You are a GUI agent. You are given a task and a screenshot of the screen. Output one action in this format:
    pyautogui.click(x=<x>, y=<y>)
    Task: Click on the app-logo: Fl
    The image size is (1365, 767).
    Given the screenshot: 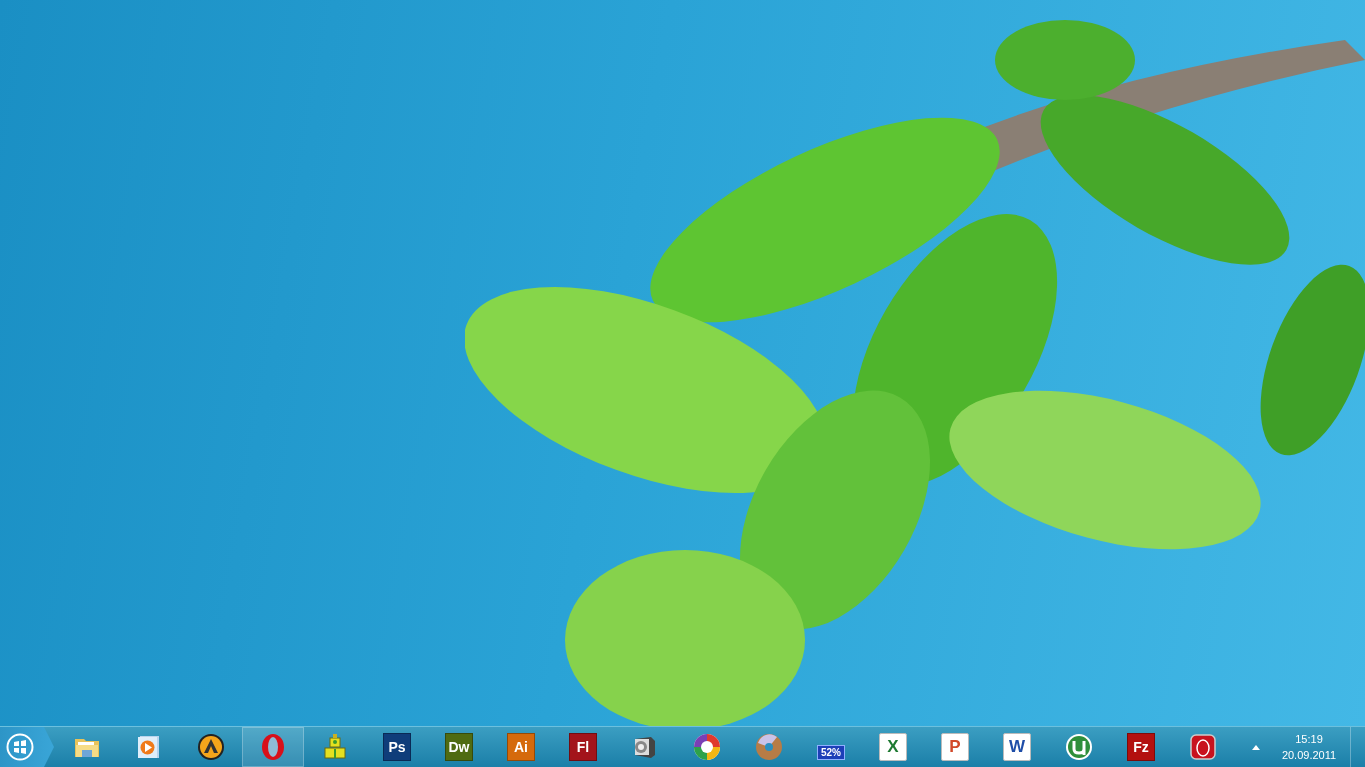 What is the action you would take?
    pyautogui.click(x=583, y=747)
    